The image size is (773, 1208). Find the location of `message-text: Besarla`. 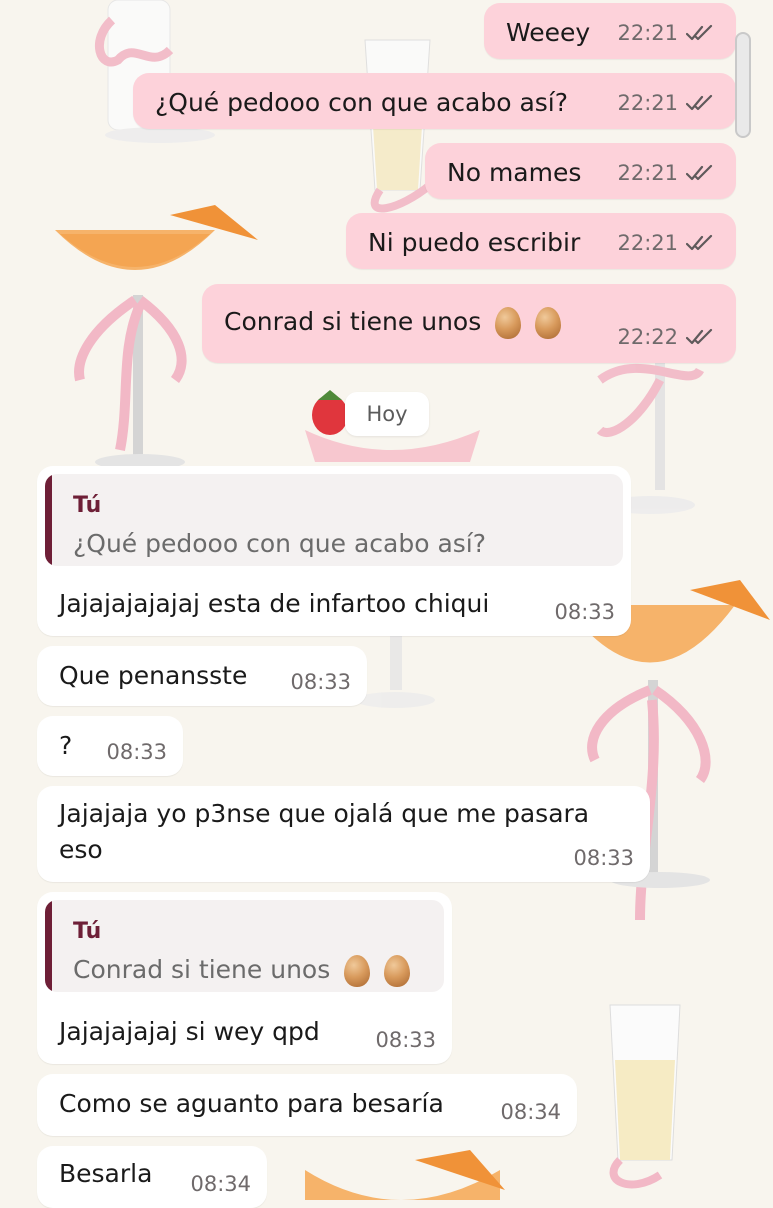

message-text: Besarla is located at coordinates (106, 1173).